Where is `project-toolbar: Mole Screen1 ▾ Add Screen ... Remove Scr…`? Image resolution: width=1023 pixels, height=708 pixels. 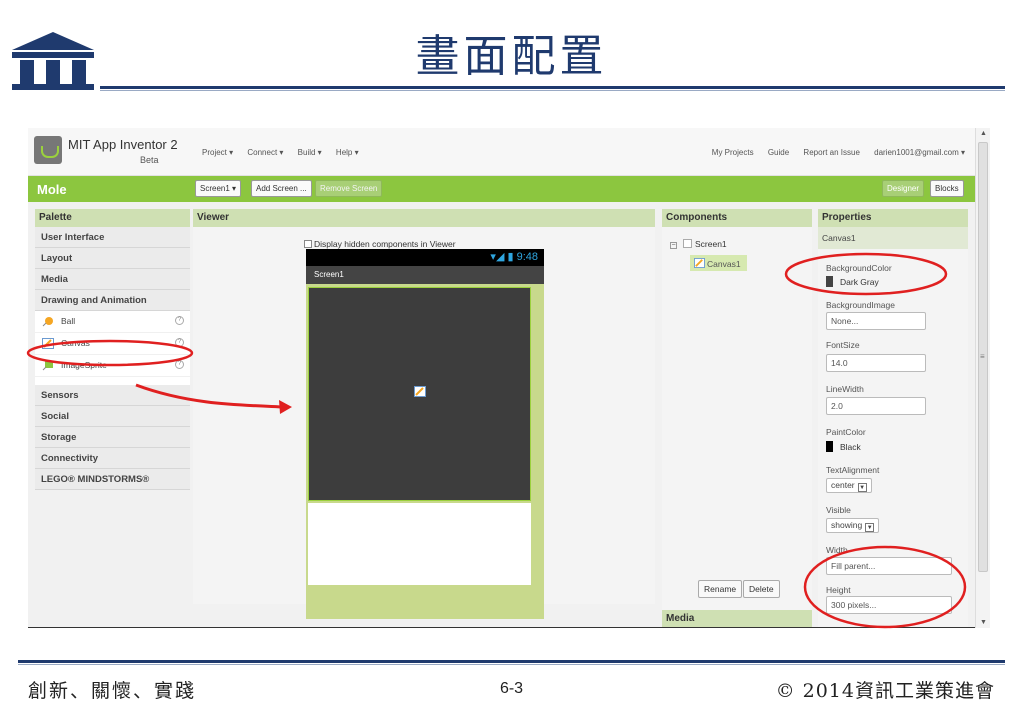
project-toolbar: Mole Screen1 ▾ Add Screen ... Remove Scr… is located at coordinates (501, 189).